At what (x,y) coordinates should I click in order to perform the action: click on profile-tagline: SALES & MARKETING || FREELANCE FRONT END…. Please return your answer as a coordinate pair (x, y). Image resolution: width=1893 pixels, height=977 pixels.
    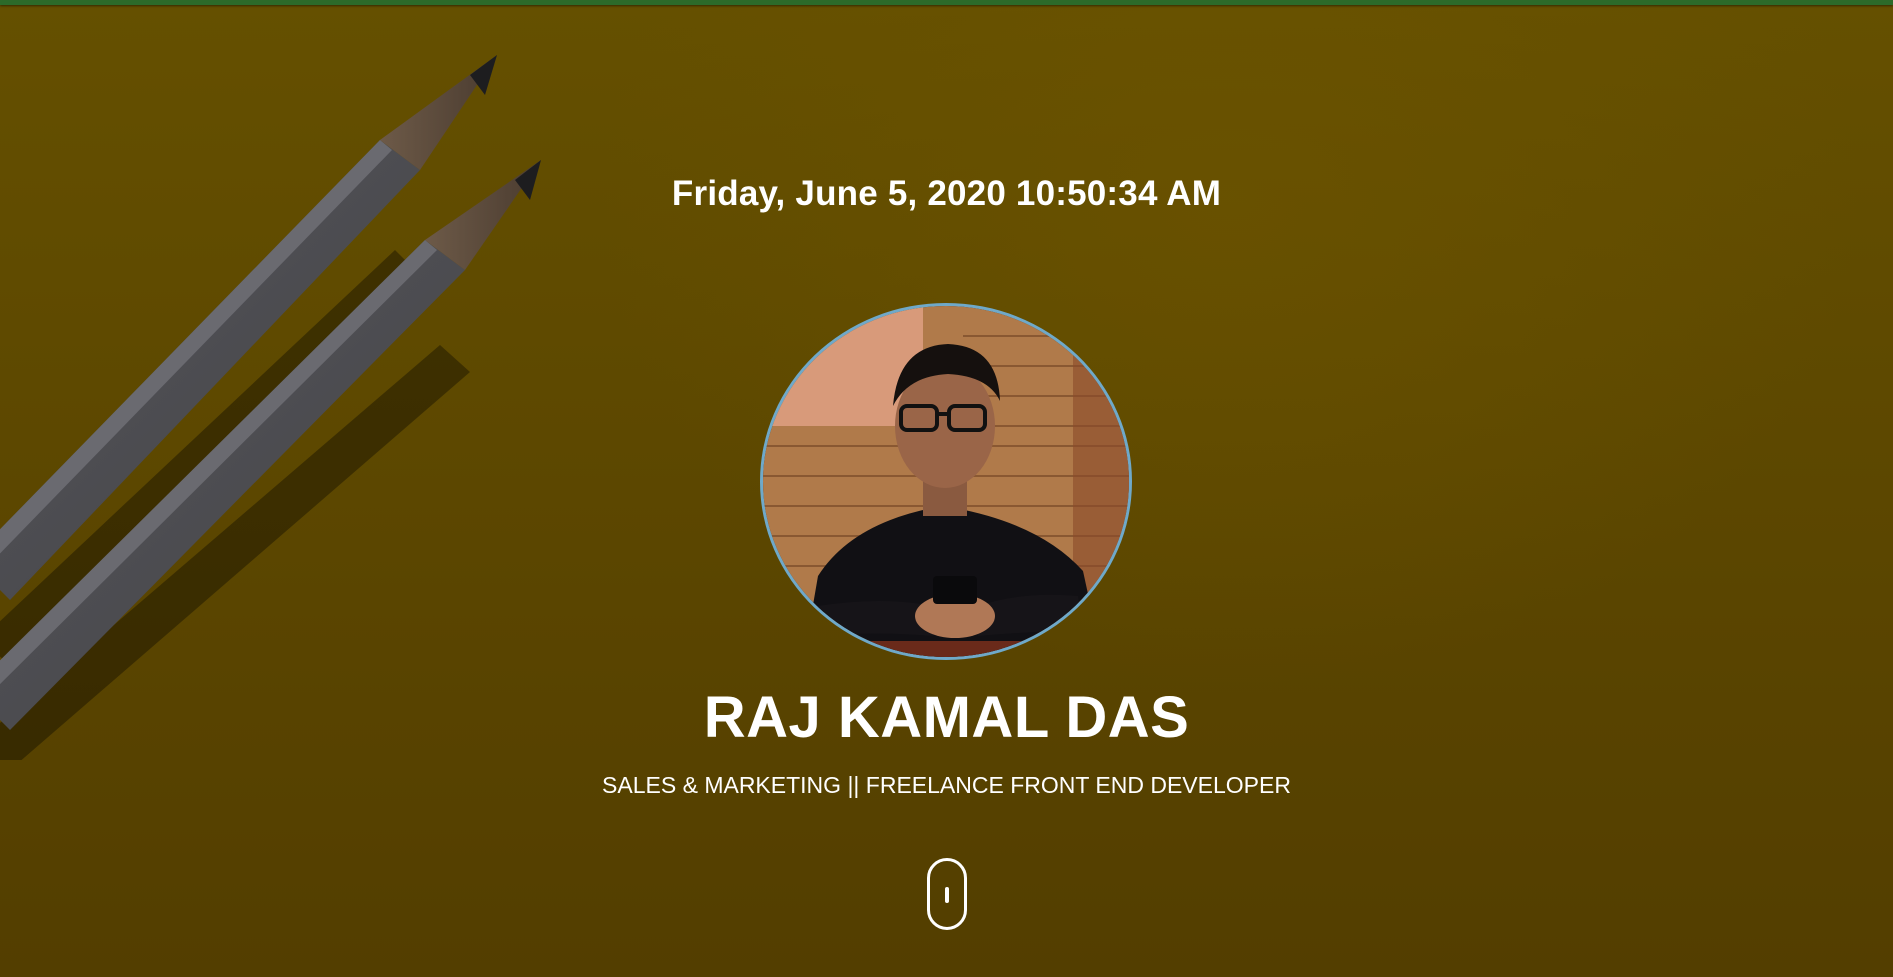
    Looking at the image, I should click on (946, 785).